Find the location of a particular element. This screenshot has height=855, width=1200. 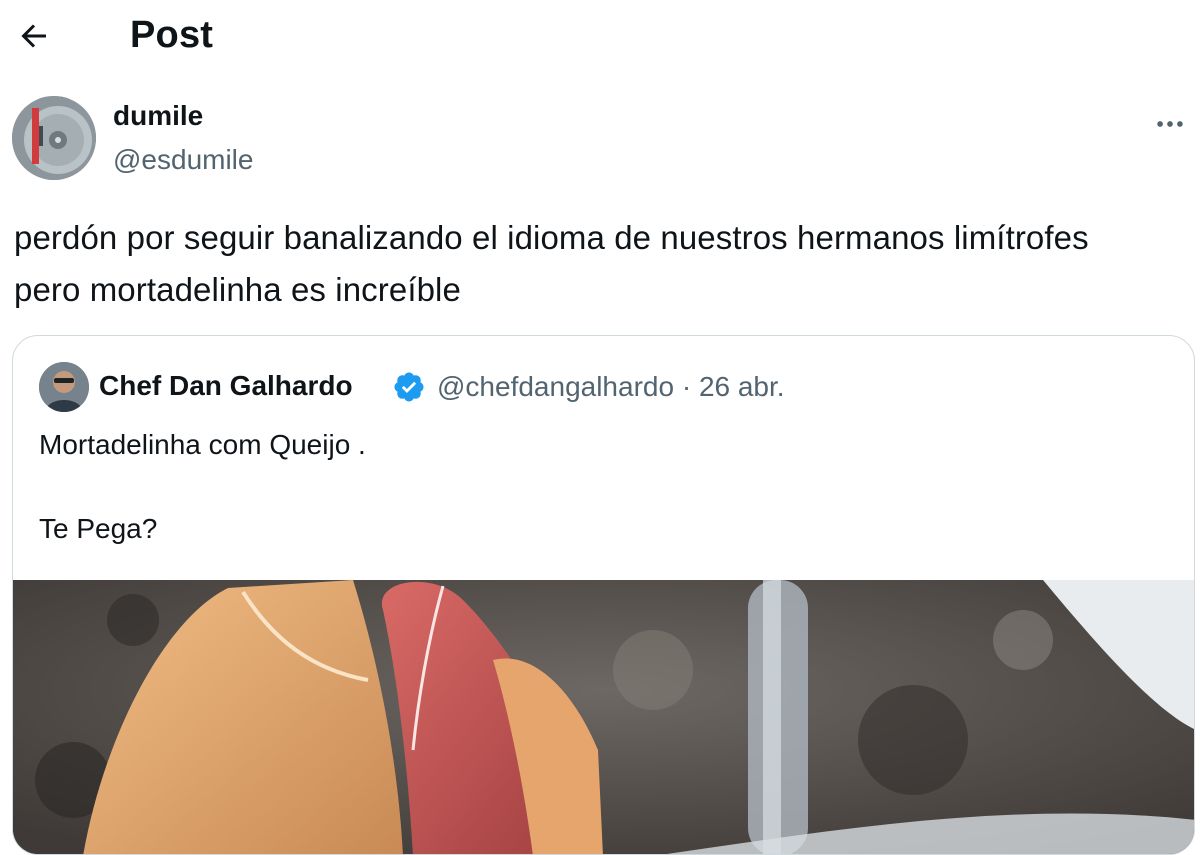

quoted-text-line: Mortadelinha com Queijo . is located at coordinates (202, 444).